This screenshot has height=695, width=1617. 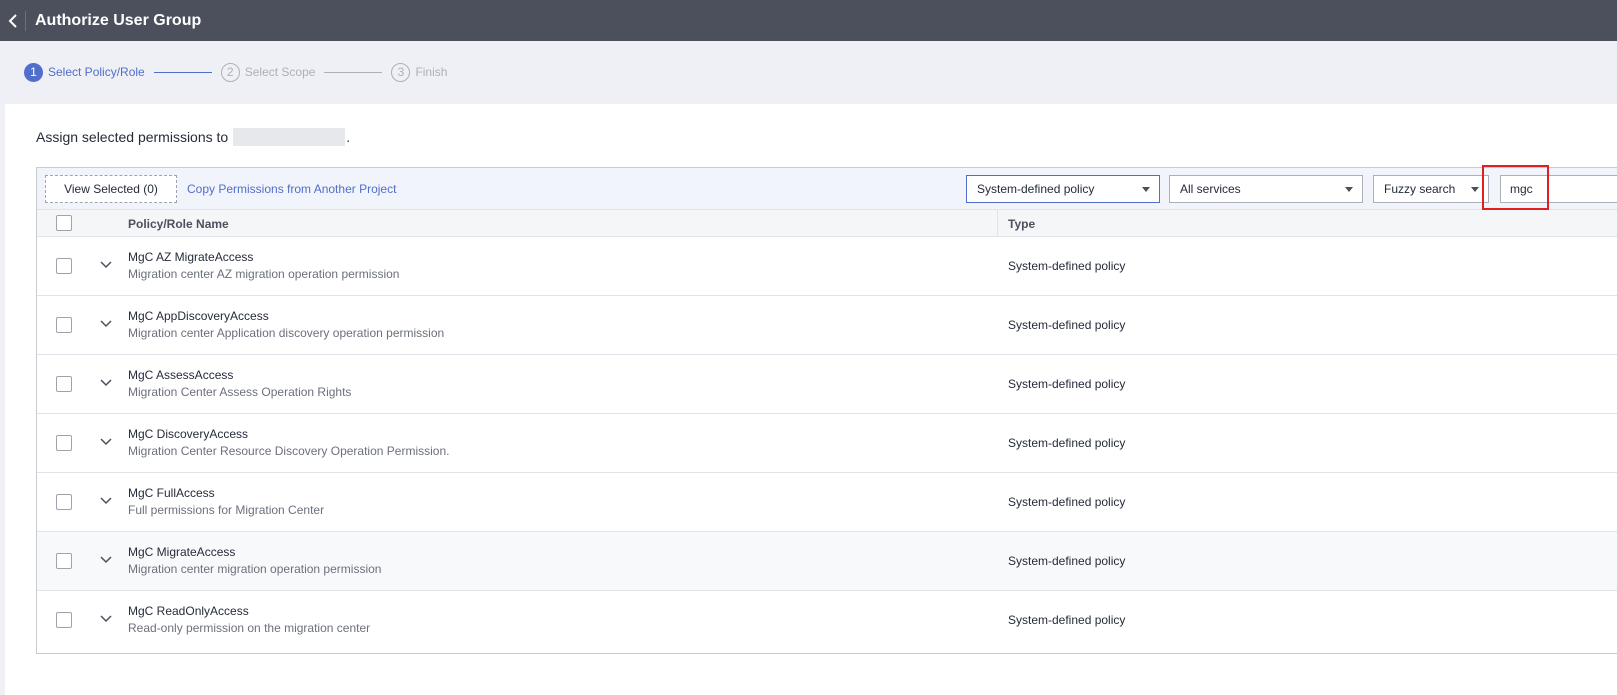 What do you see at coordinates (181, 375) in the screenshot?
I see `policy-name: MgC AssessAccess` at bounding box center [181, 375].